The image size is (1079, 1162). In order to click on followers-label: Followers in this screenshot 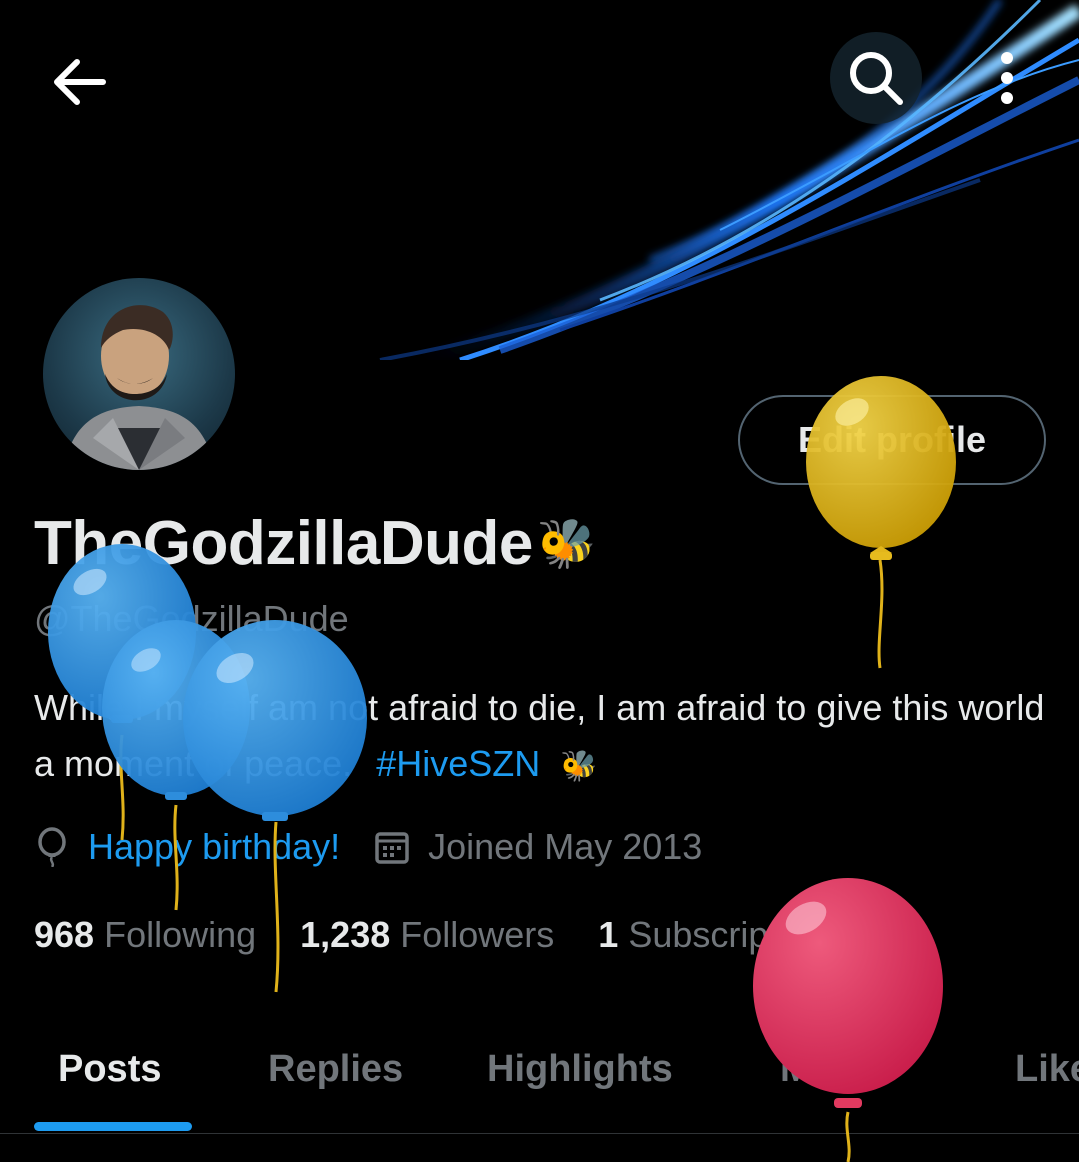, I will do `click(477, 934)`.